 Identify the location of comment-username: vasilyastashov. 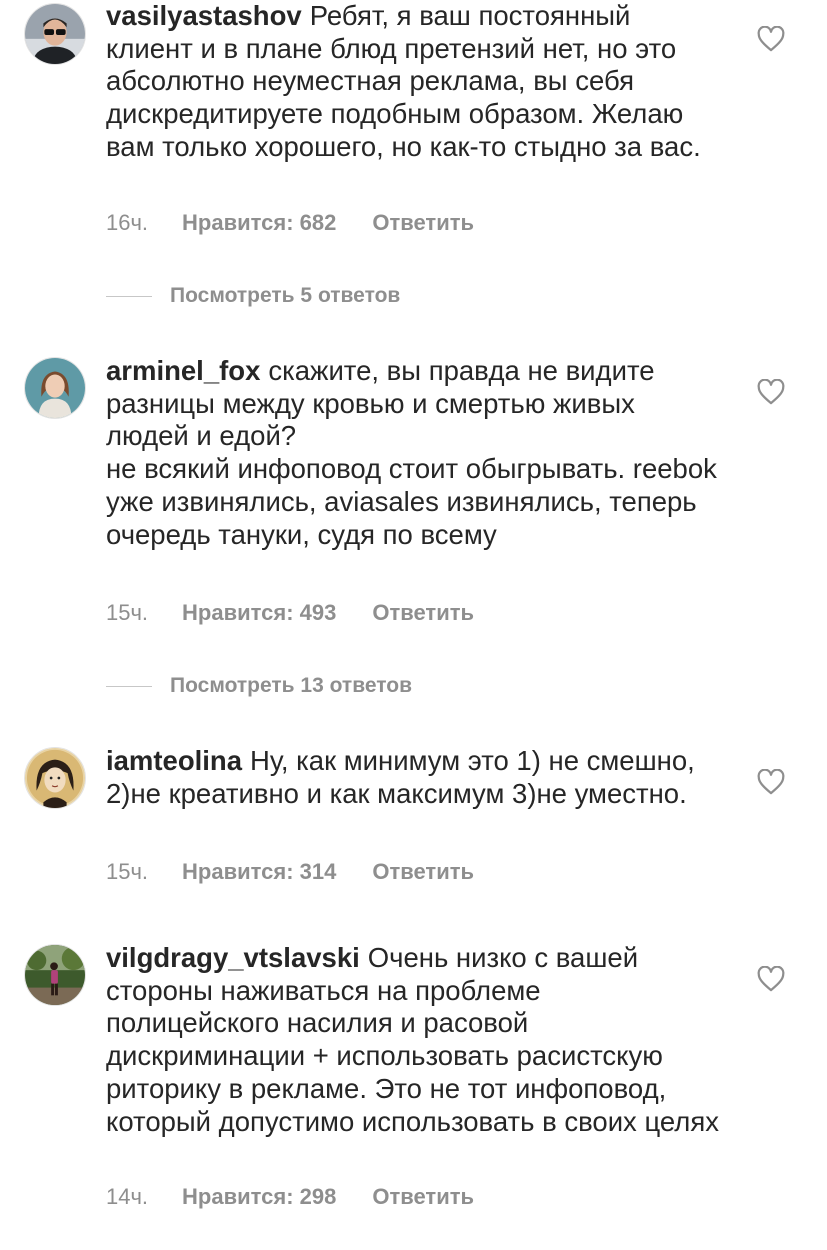
(204, 15).